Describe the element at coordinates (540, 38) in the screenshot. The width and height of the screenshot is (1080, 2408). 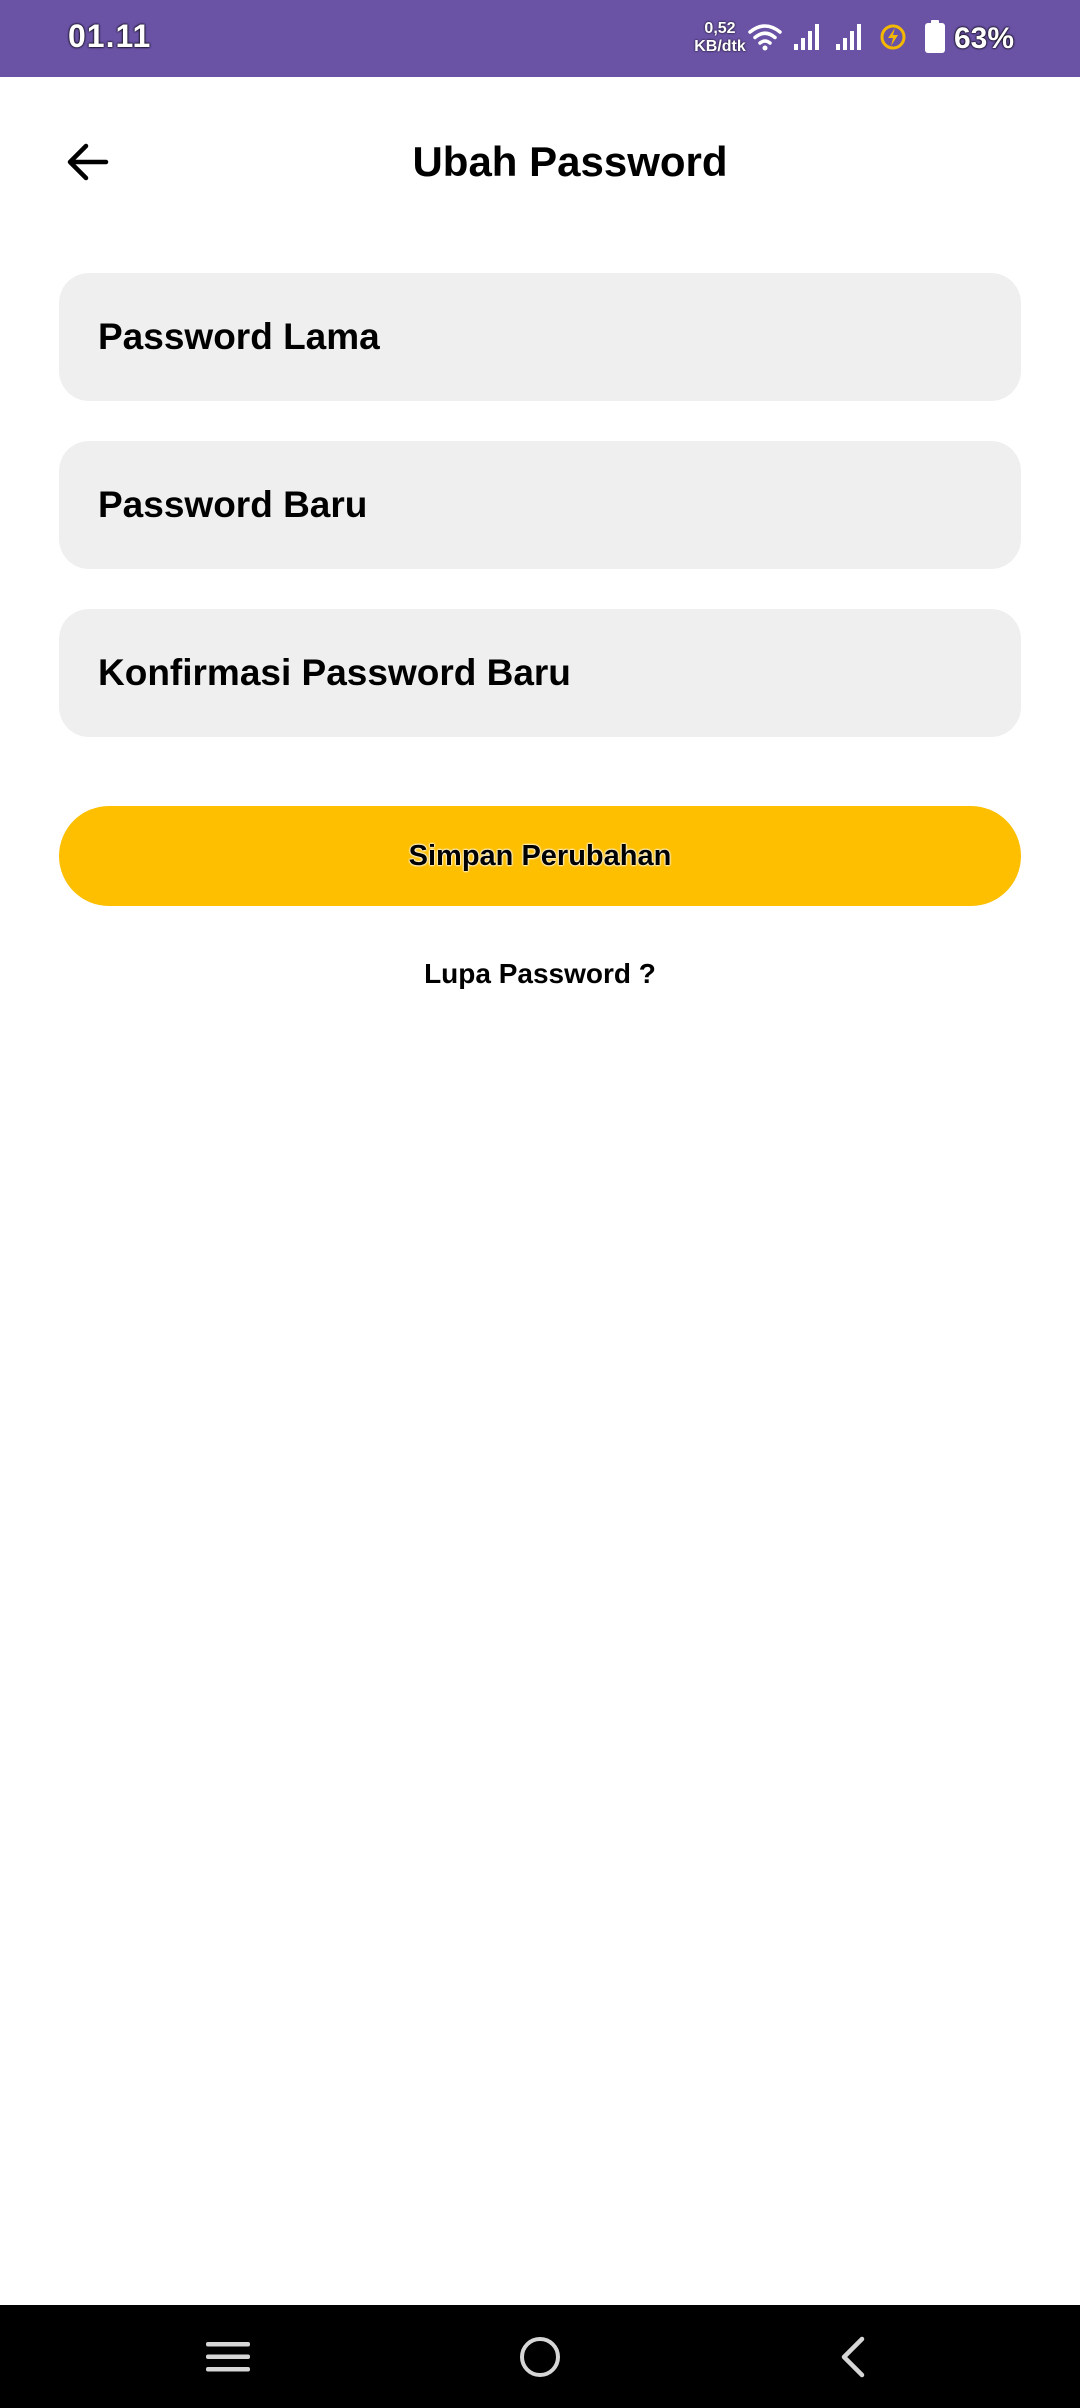
I see `status-bar: 01.11 0,52 KB/dtk 63%` at that location.